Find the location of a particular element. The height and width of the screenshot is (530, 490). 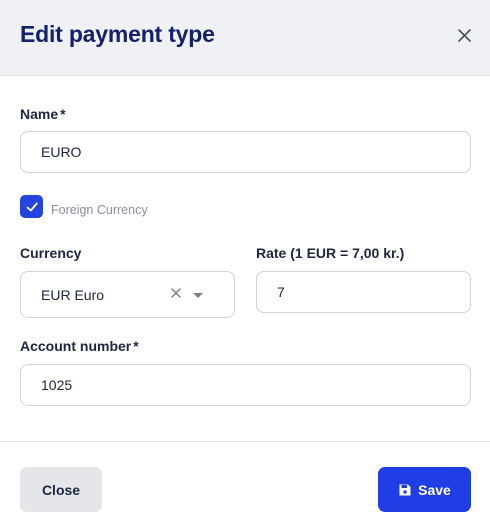

floppy-disk-icon is located at coordinates (405, 489).